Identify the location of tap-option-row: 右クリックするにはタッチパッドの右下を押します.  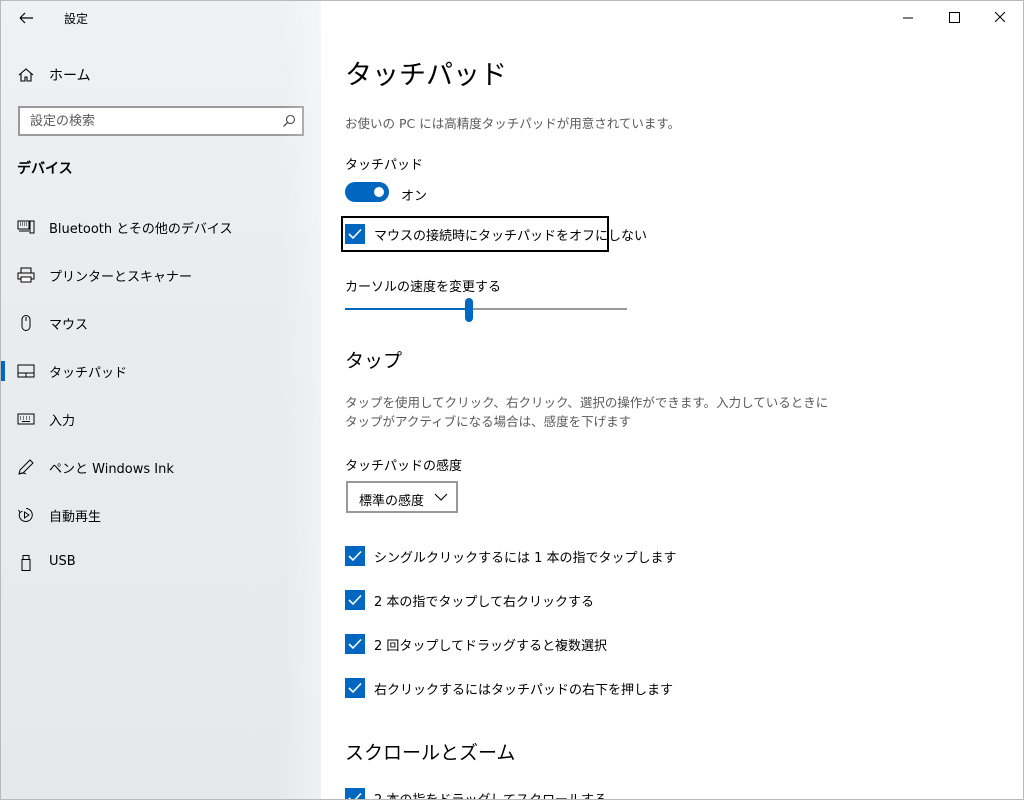
(509, 688).